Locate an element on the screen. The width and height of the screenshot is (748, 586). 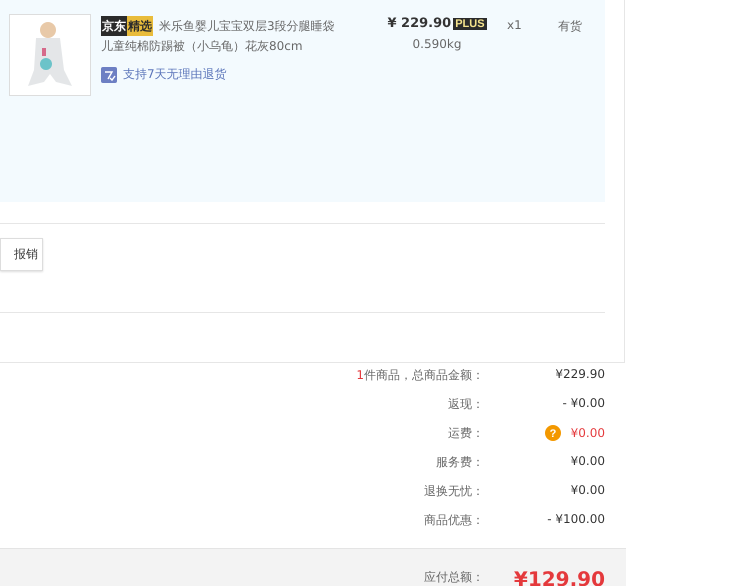
product-title: 儿童纯棉防踢被（小乌龟）花灰80cm is located at coordinates (236, 46).